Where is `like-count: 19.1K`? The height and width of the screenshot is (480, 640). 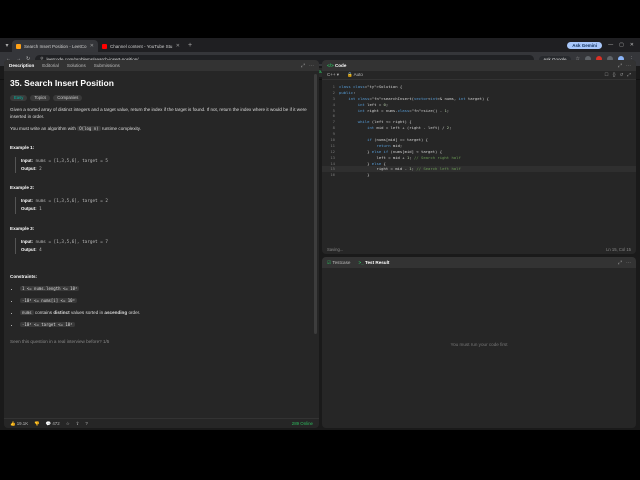 like-count: 19.1K is located at coordinates (22, 423).